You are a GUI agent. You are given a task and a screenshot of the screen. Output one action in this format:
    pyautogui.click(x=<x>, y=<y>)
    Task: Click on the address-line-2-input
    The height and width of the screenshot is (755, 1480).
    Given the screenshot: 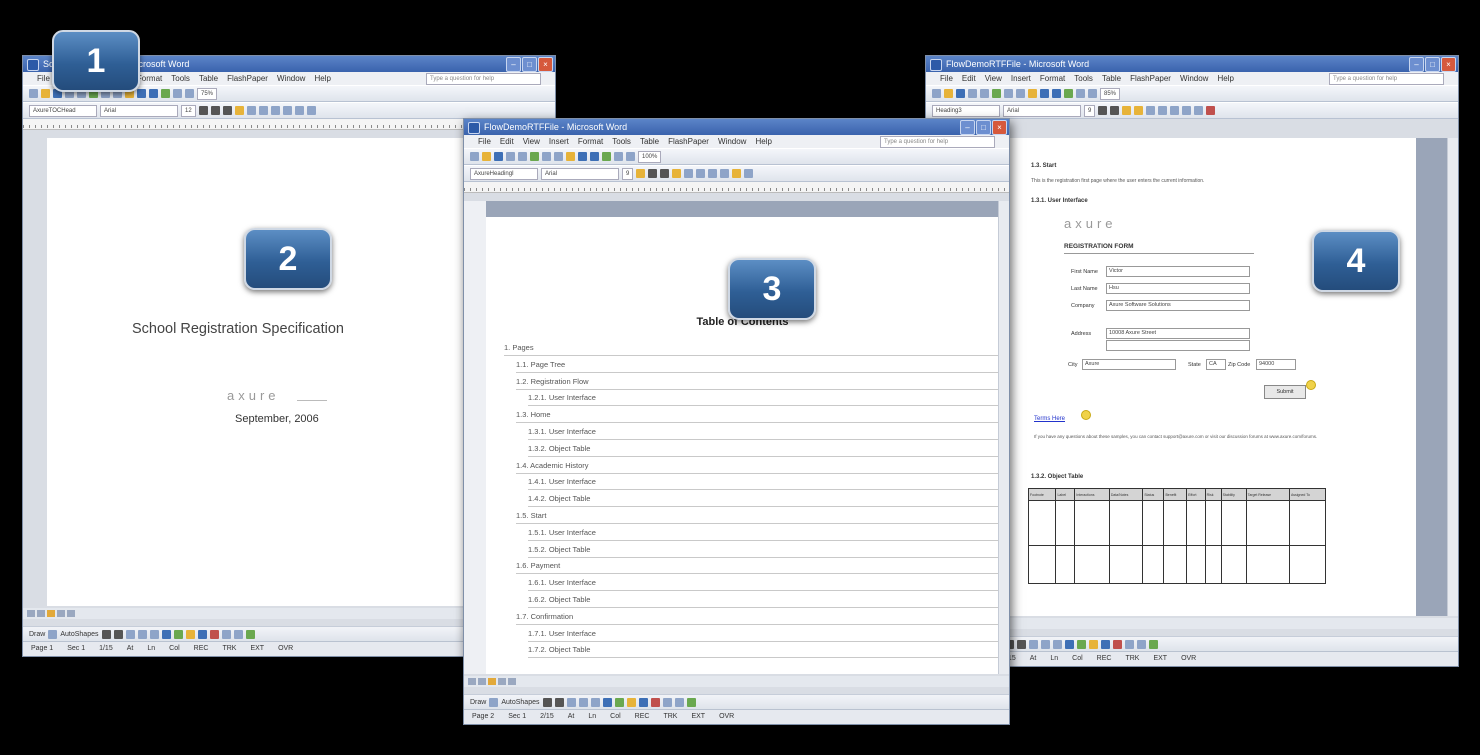 What is the action you would take?
    pyautogui.click(x=1178, y=345)
    